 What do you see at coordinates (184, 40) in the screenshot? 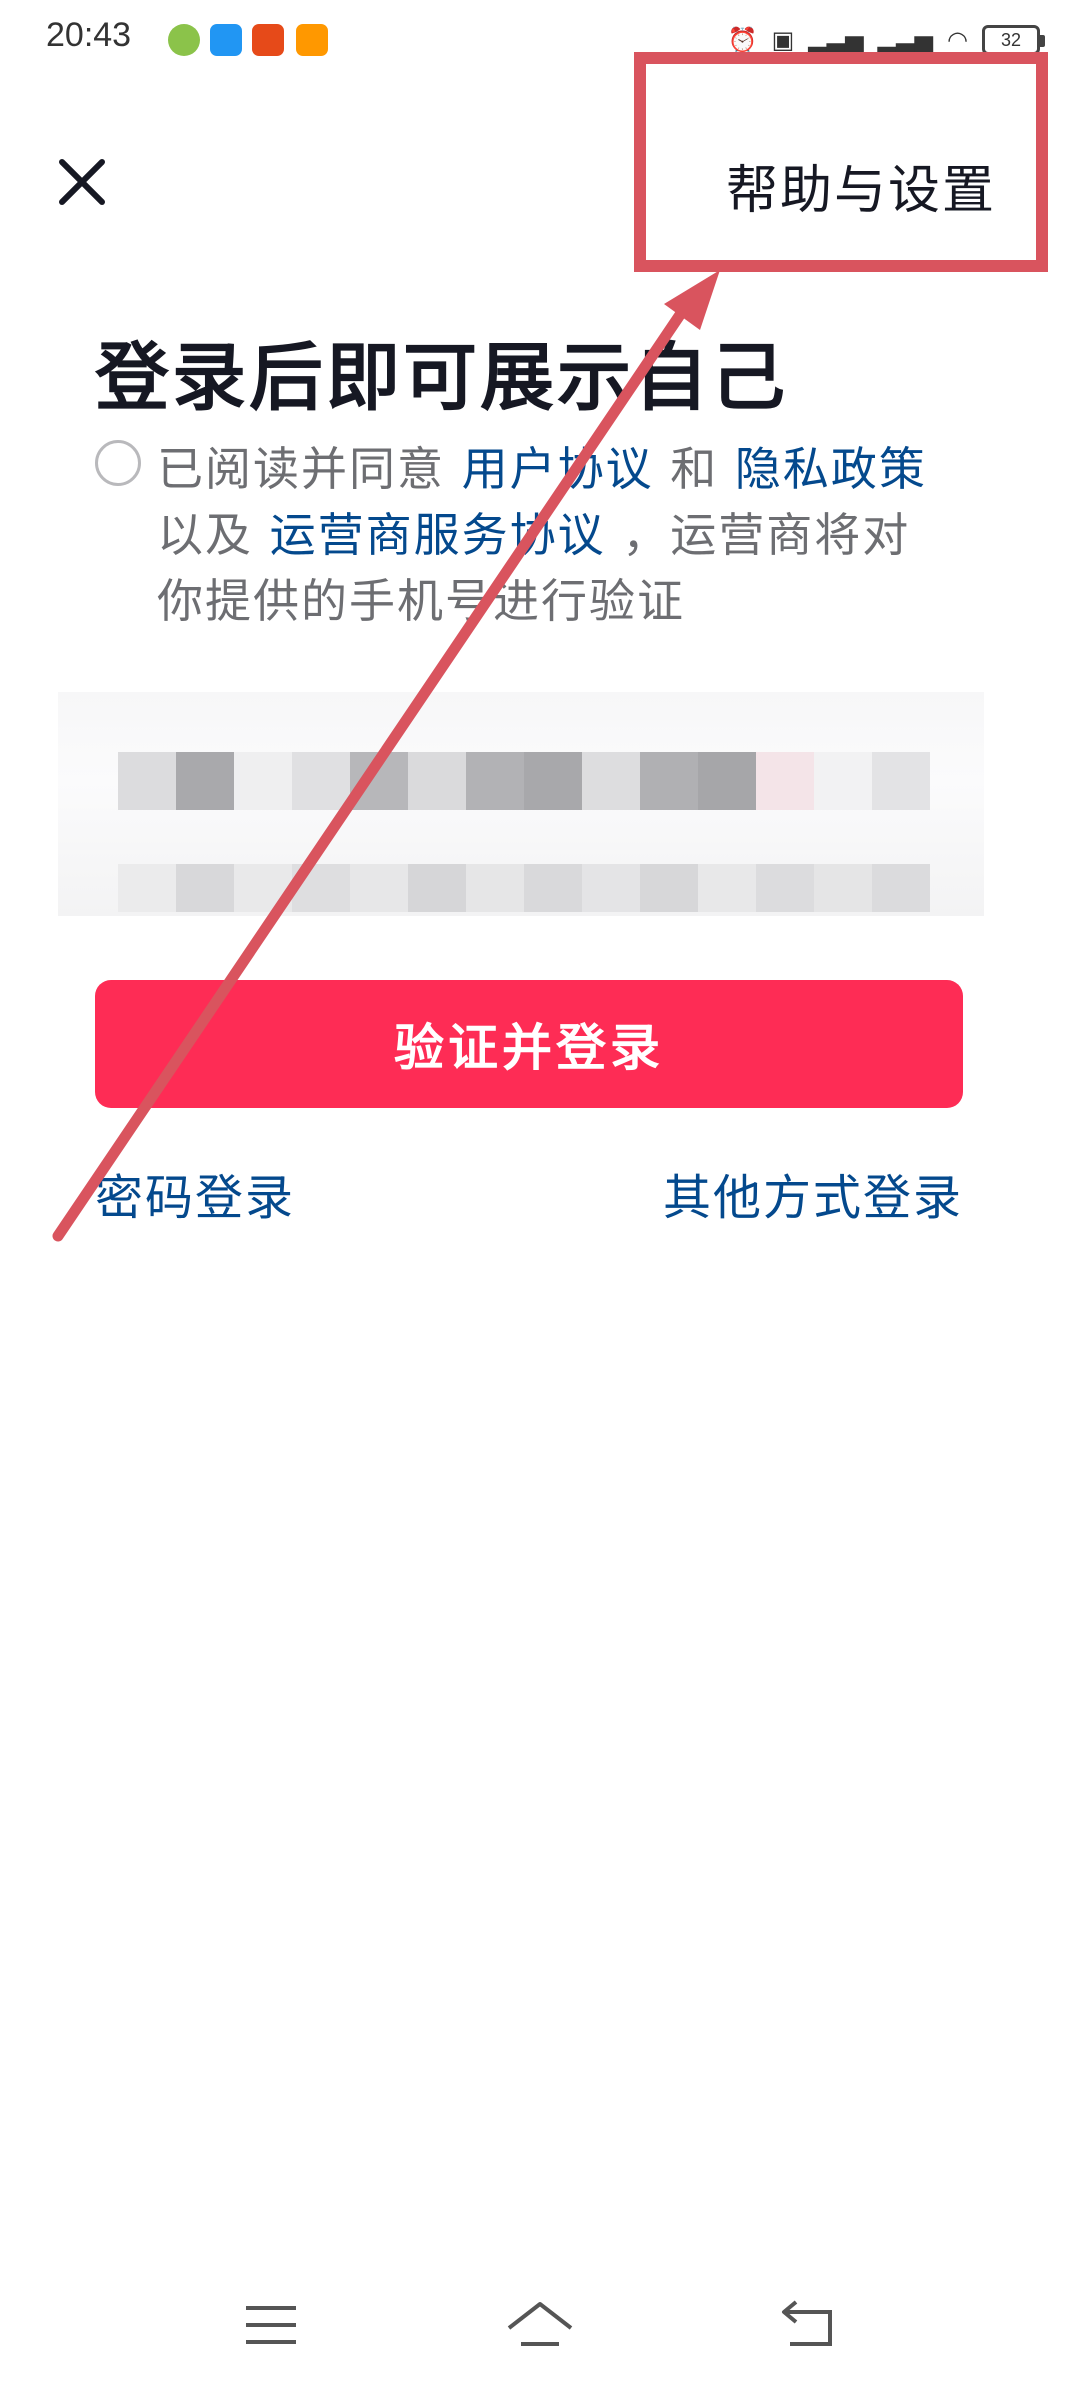
I see `app-icon-green` at bounding box center [184, 40].